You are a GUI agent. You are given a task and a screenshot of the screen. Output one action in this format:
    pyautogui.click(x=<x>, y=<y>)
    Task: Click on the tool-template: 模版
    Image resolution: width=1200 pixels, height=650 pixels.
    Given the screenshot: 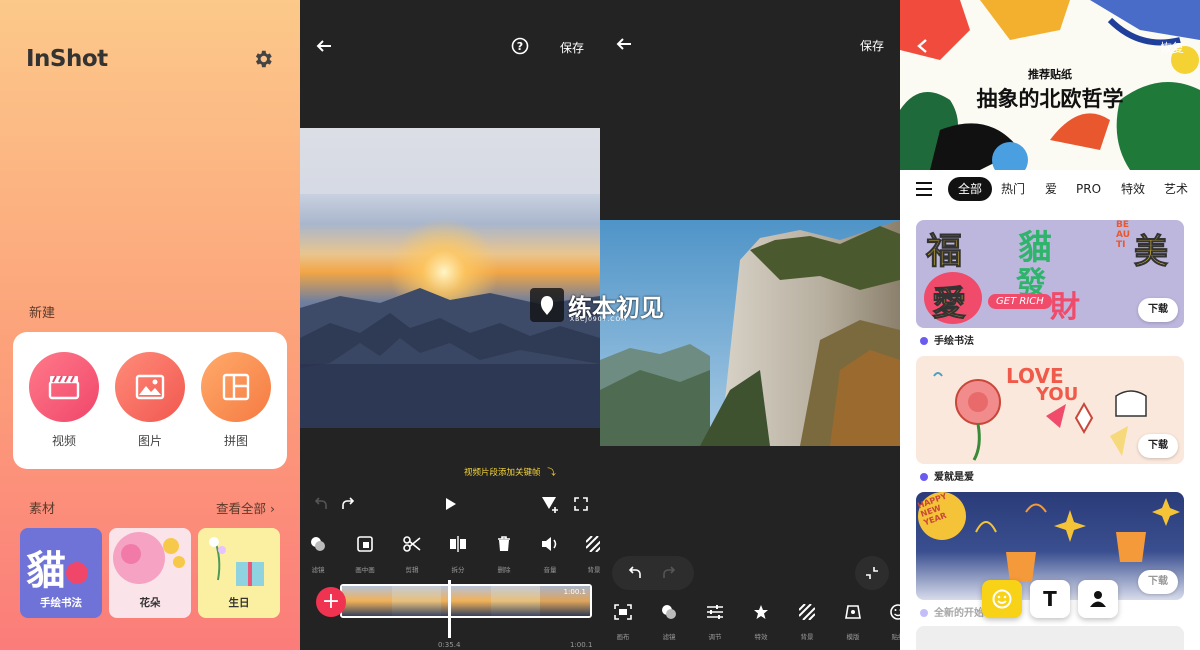 What is the action you would take?
    pyautogui.click(x=853, y=622)
    